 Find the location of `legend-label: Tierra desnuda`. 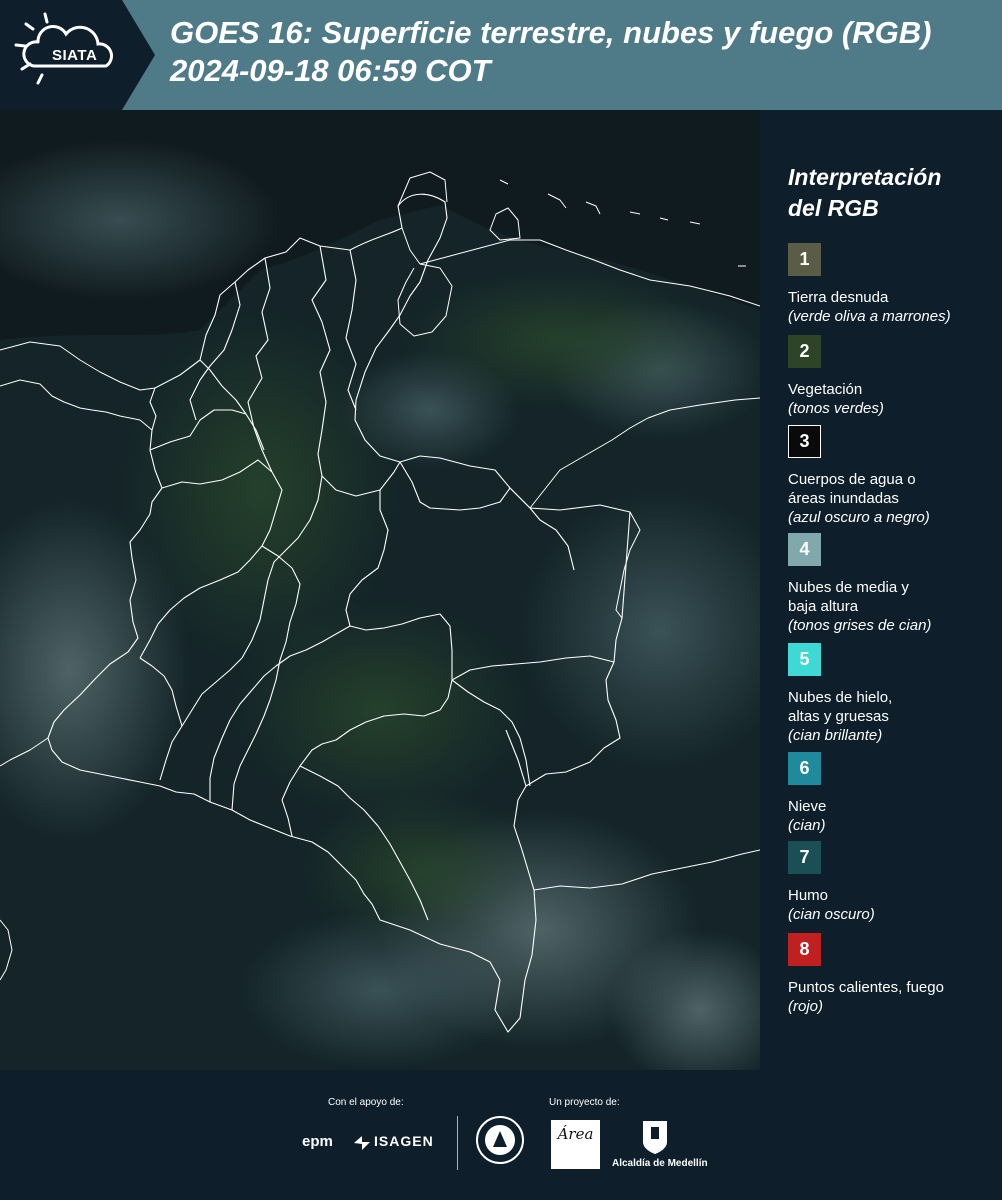

legend-label: Tierra desnuda is located at coordinates (838, 297).